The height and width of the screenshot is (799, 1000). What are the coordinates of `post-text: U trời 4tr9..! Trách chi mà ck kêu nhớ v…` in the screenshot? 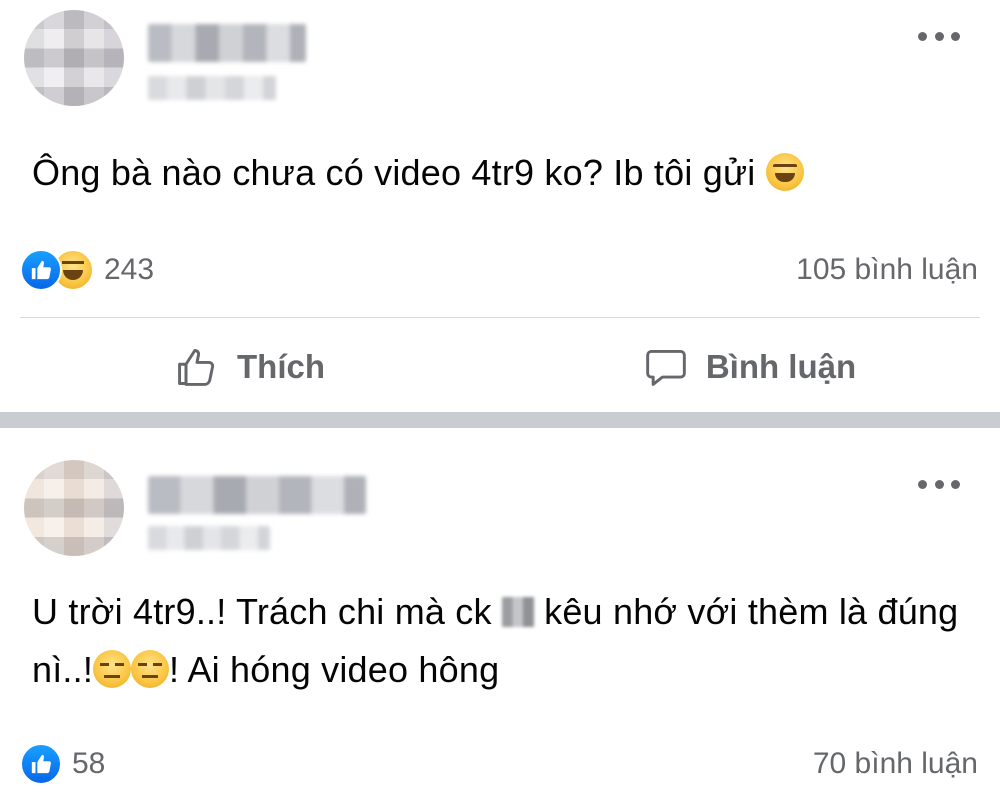 It's located at (496, 641).